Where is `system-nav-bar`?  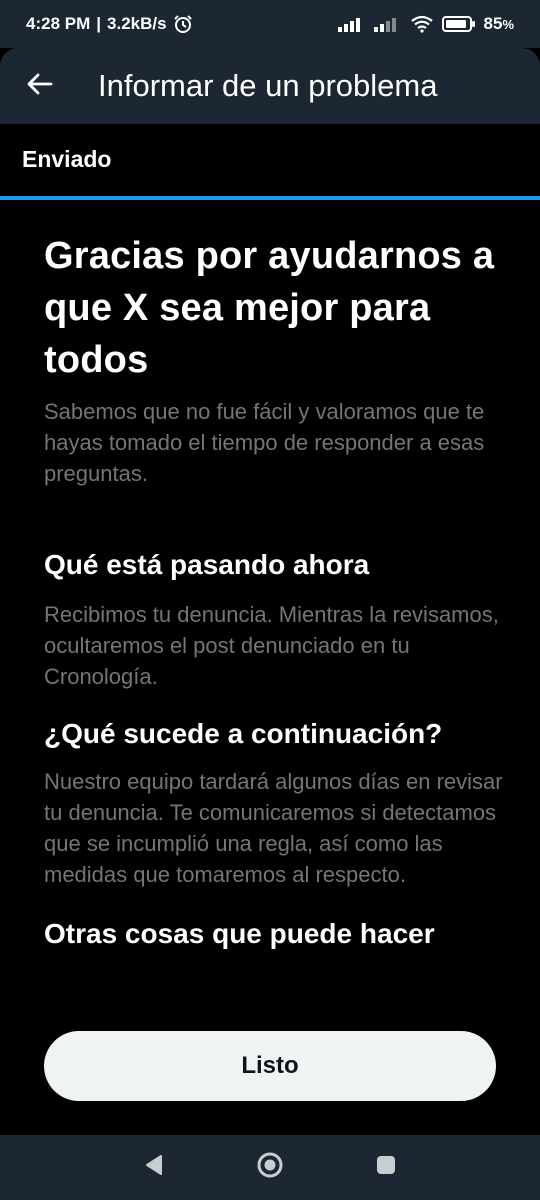 system-nav-bar is located at coordinates (270, 1167).